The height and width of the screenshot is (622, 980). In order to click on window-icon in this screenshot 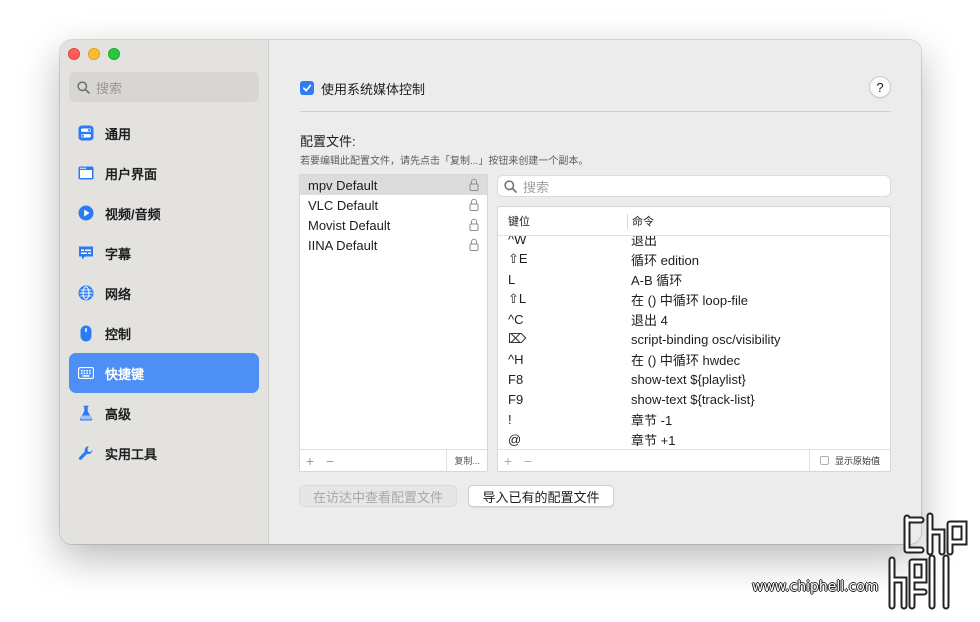, I will do `click(86, 173)`.